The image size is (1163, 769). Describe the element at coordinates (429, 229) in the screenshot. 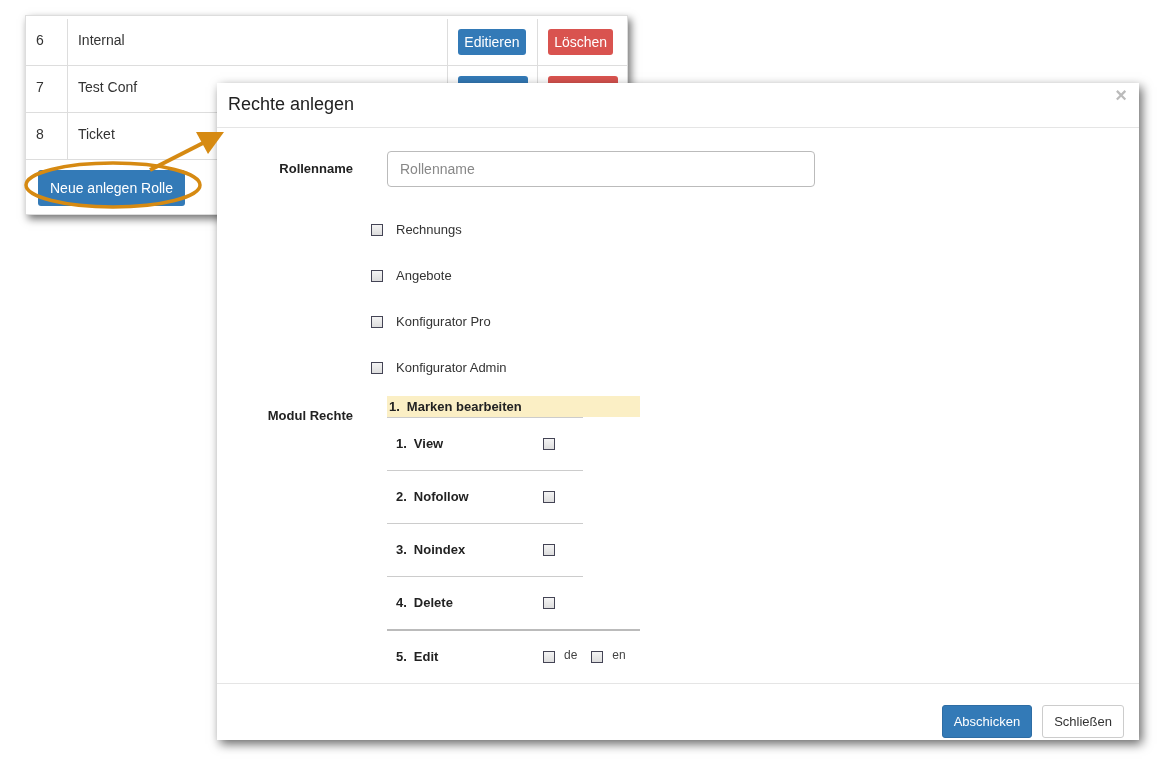

I see `checkbox-label: Rechnungs` at that location.